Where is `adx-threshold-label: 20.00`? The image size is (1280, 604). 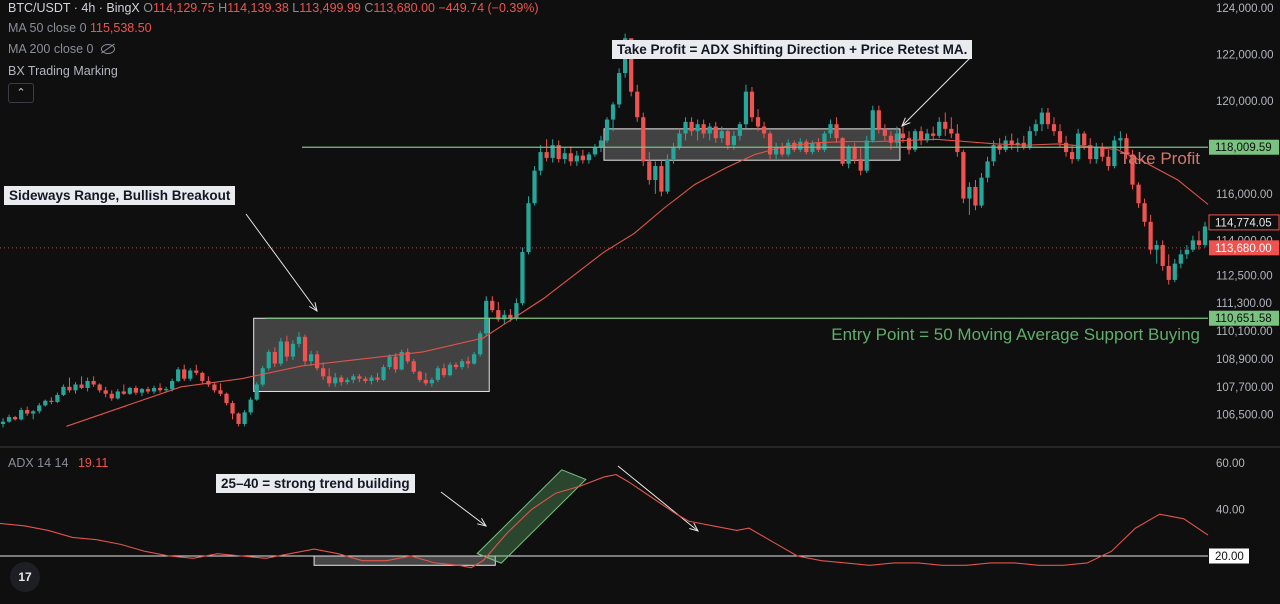
adx-threshold-label: 20.00 is located at coordinates (1229, 557).